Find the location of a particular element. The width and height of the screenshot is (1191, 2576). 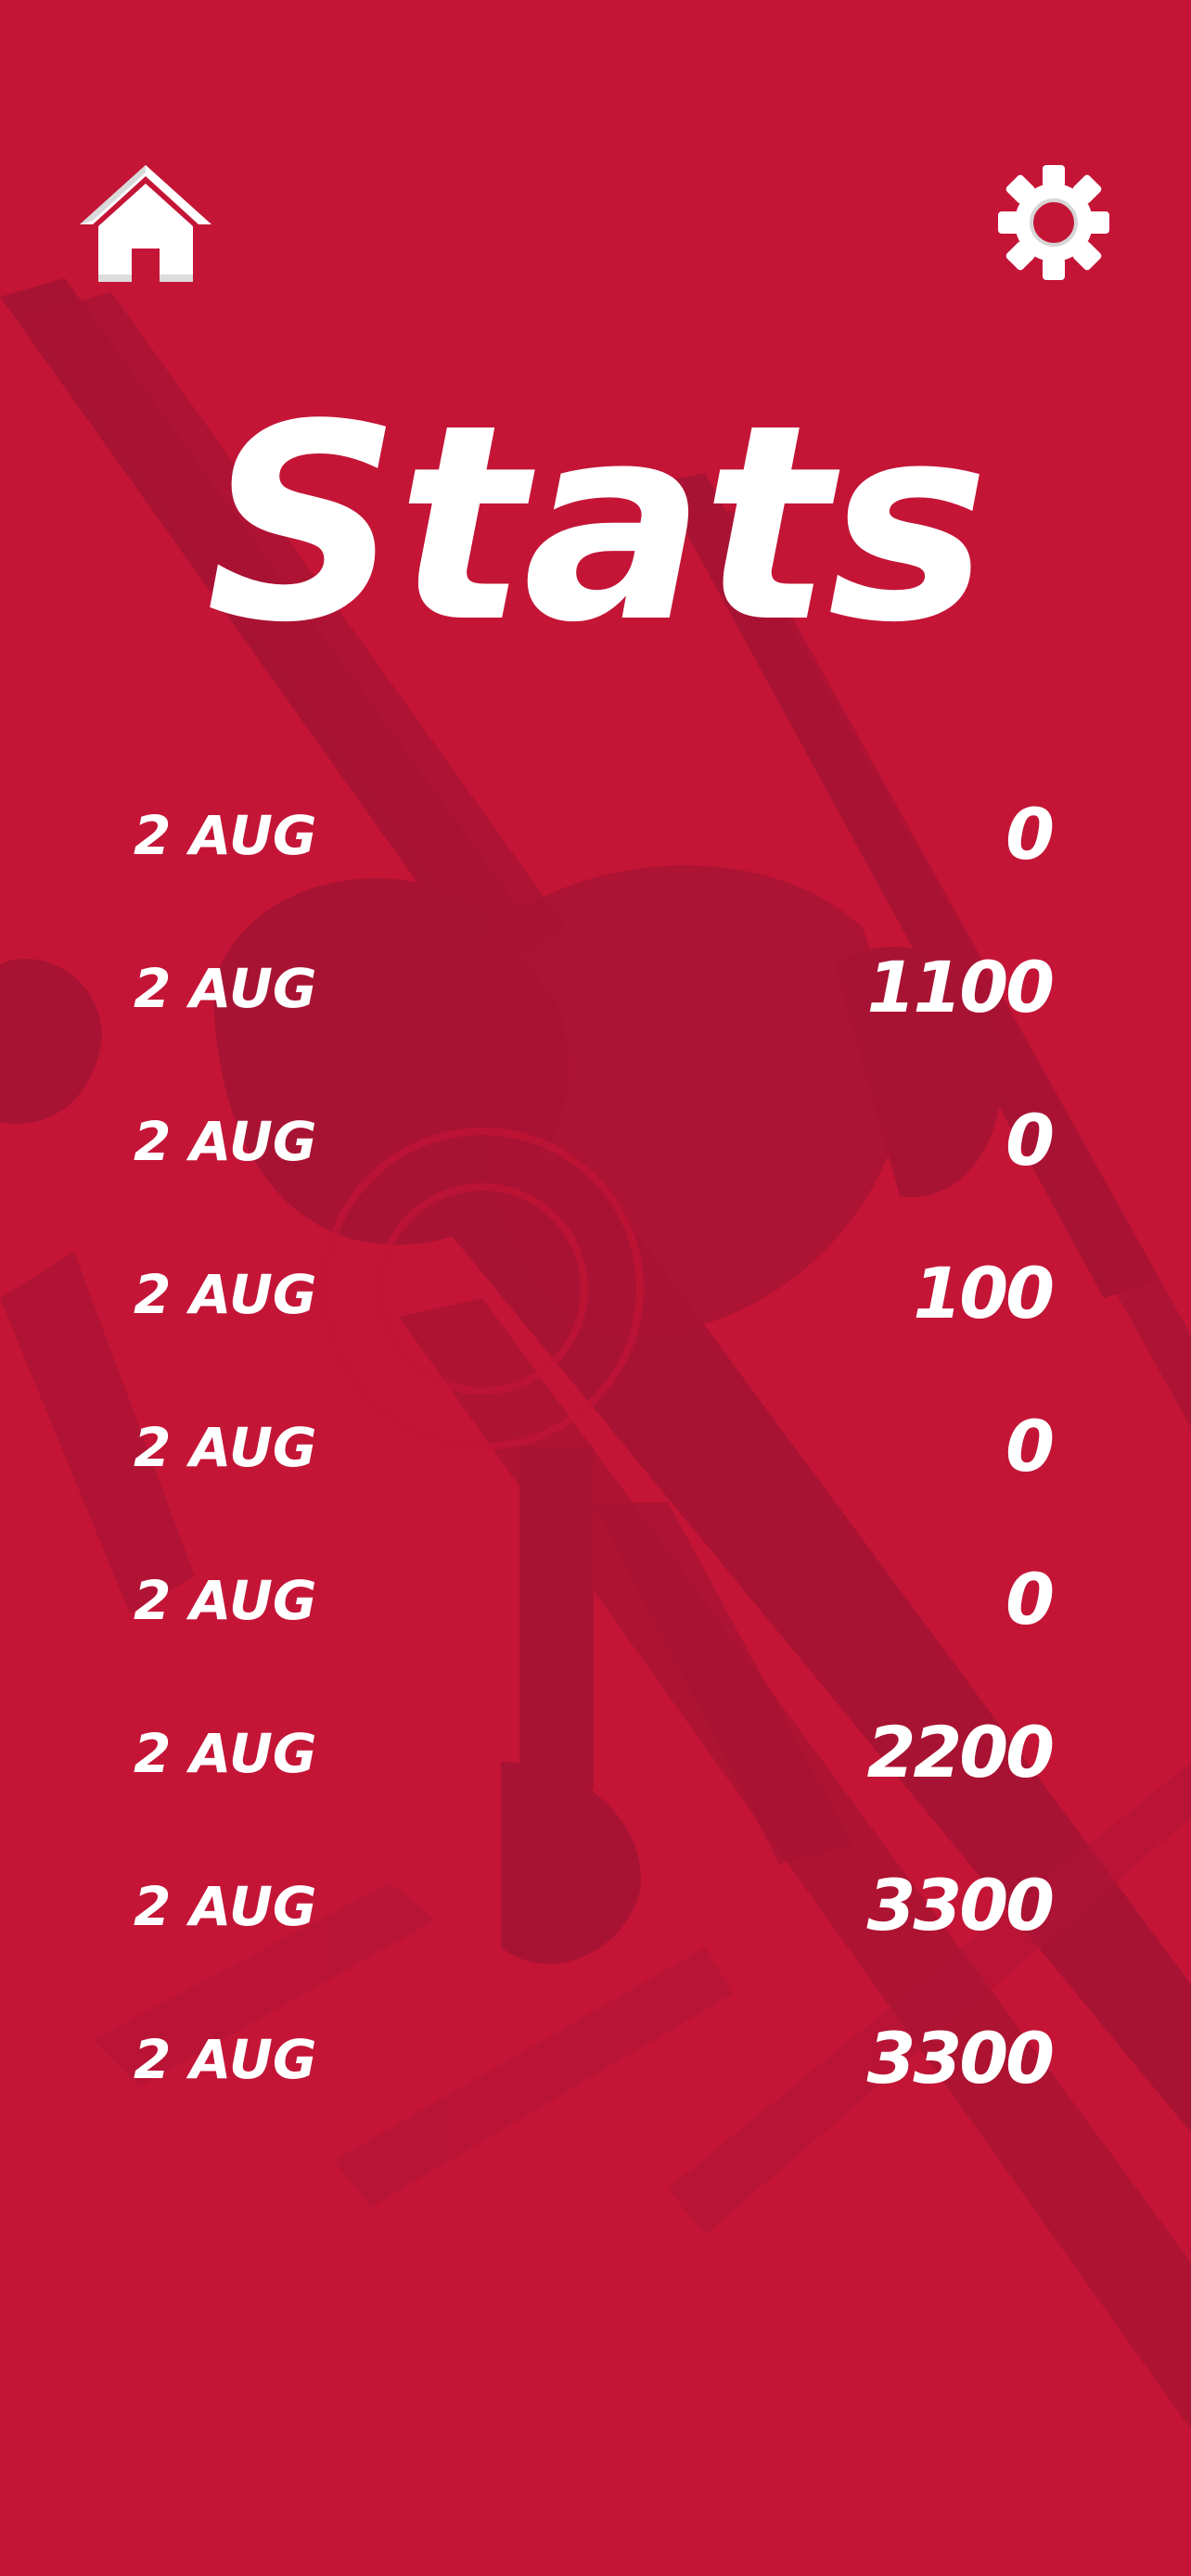

settings-button is located at coordinates (1053, 222).